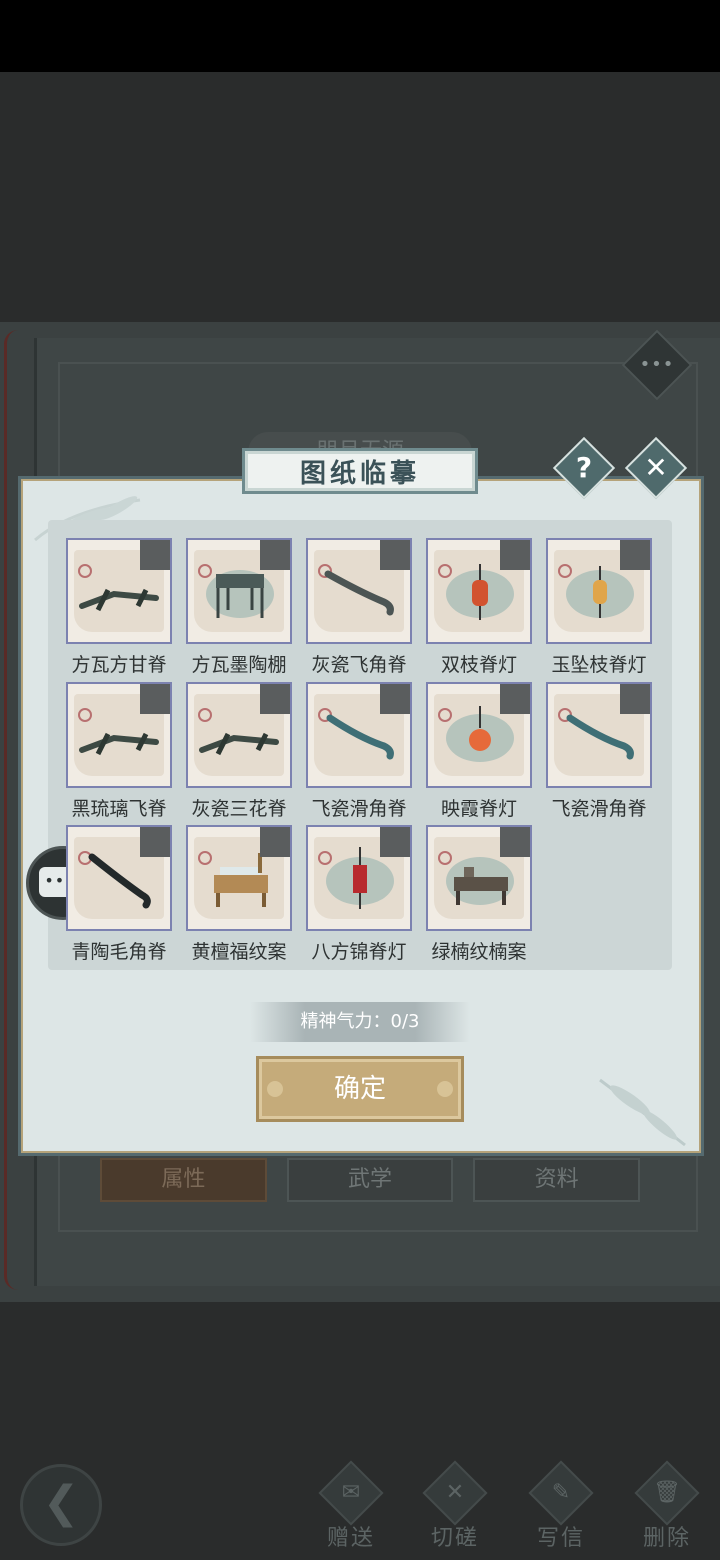 Image resolution: width=720 pixels, height=1560 pixels. I want to click on blueprint-item: 黄檀福纹案, so click(239, 894).